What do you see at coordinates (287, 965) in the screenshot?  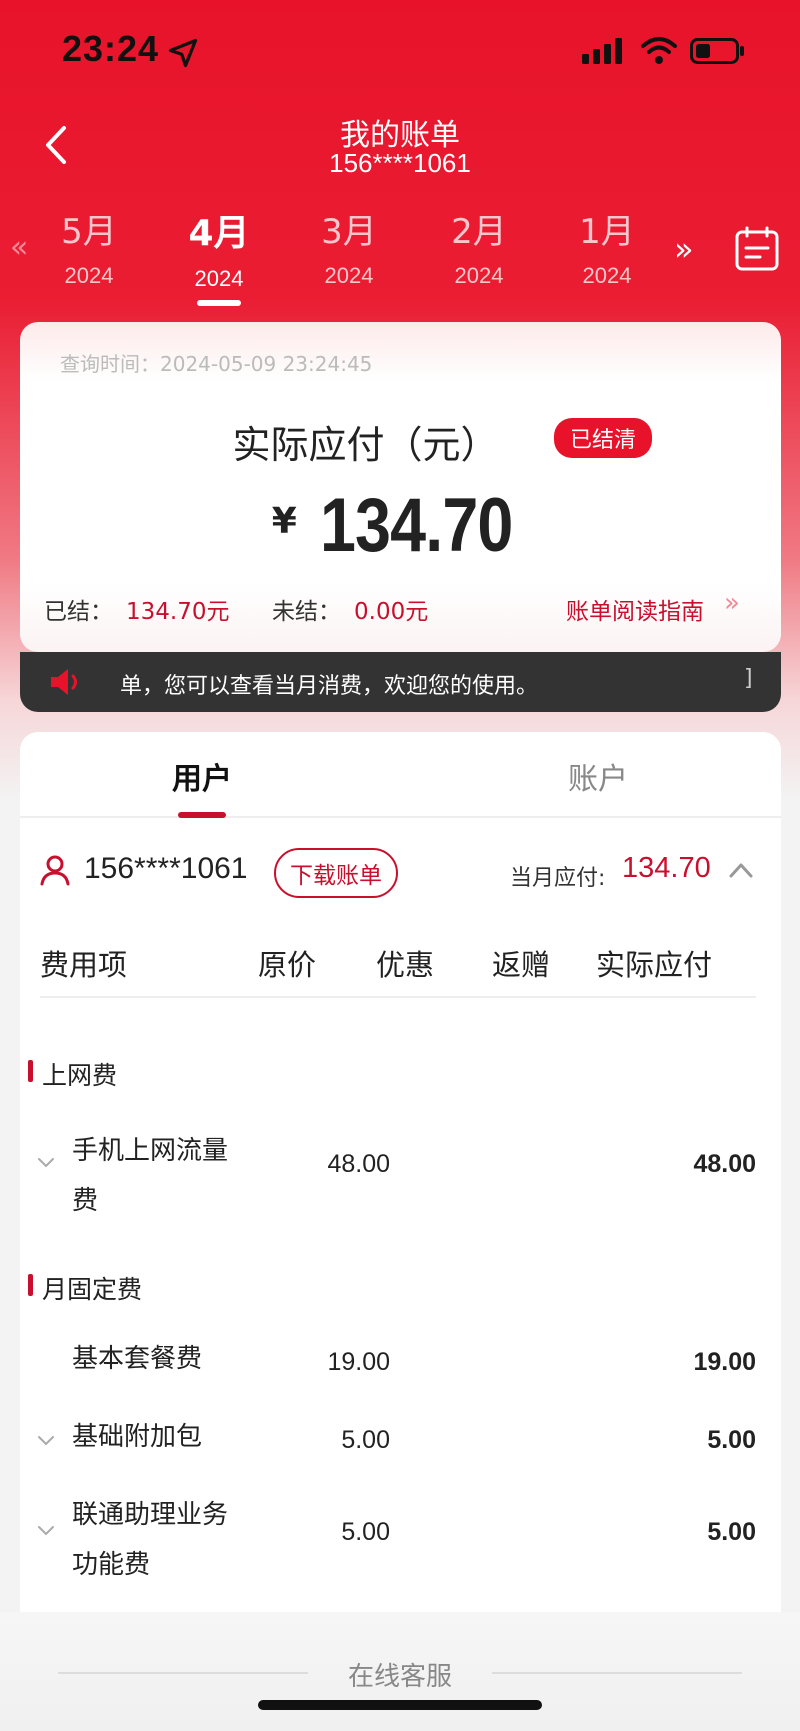 I see `column-header-original: 原价` at bounding box center [287, 965].